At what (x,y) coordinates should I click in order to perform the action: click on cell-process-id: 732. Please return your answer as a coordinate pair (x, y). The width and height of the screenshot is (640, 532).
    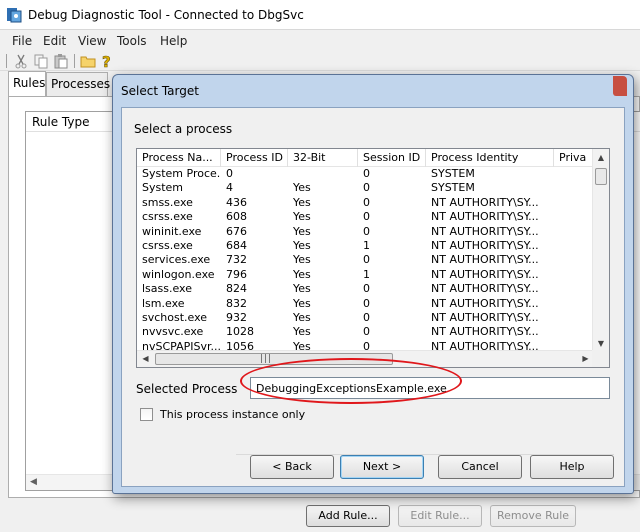
    Looking at the image, I should click on (236, 260).